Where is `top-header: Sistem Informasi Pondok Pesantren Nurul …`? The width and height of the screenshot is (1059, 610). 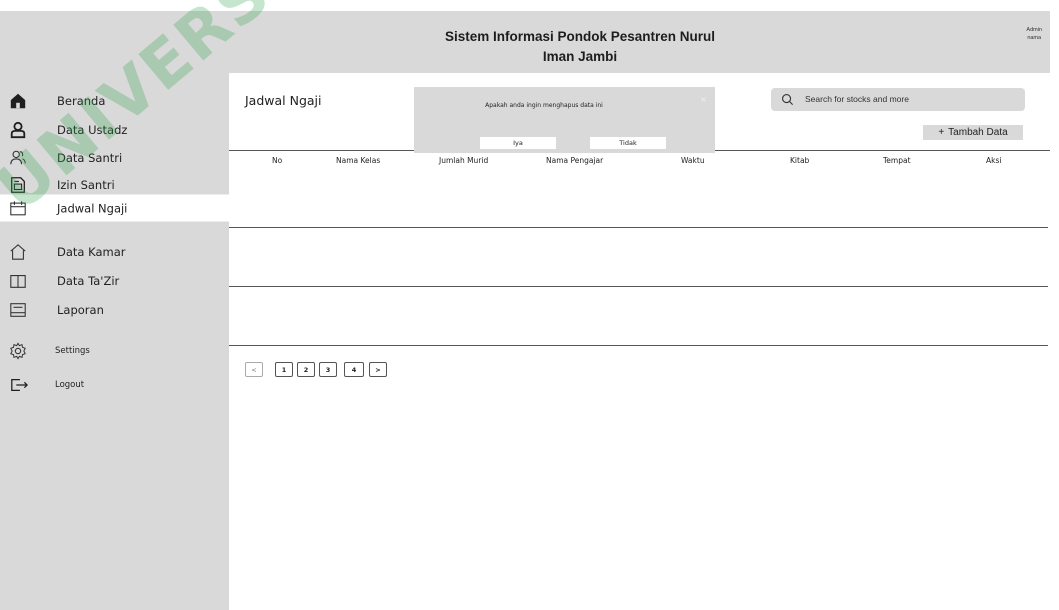 top-header: Sistem Informasi Pondok Pesantren Nurul … is located at coordinates (525, 42).